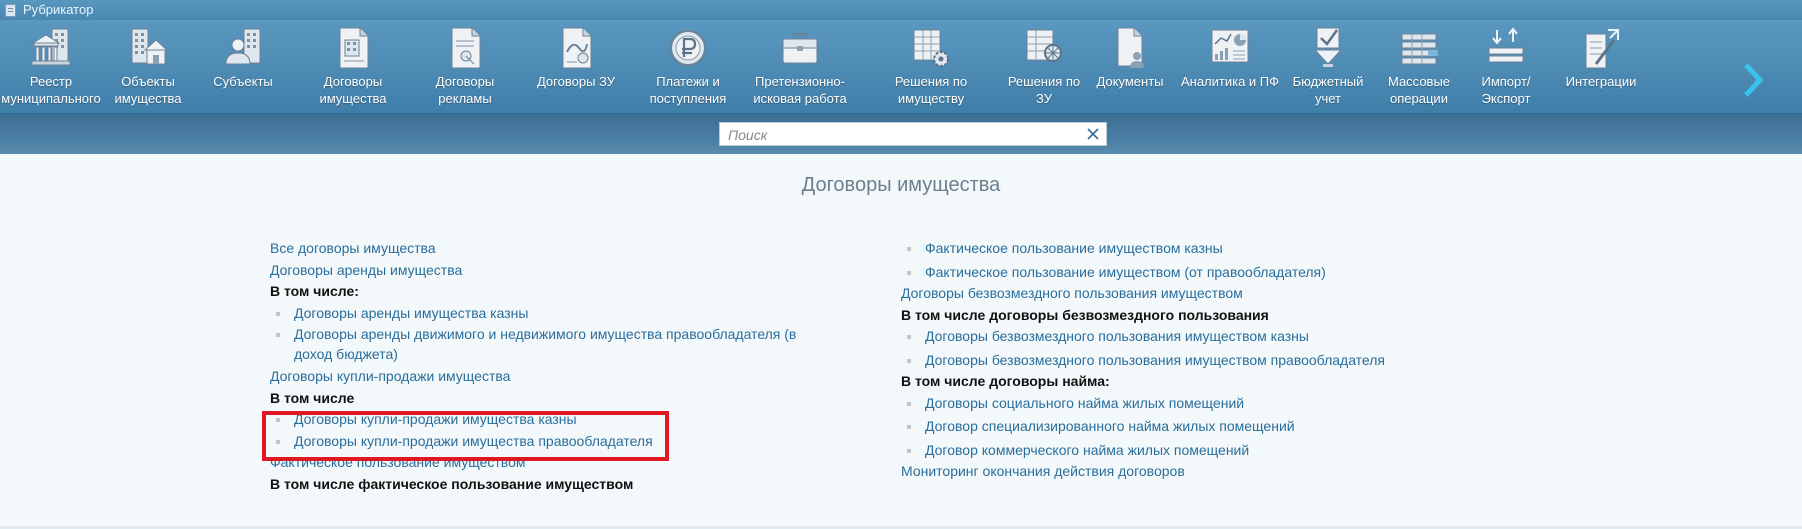 This screenshot has height=529, width=1802. Describe the element at coordinates (1044, 66) in the screenshot. I see `ribbon-item-land-decisions: Решения по ЗУ` at that location.